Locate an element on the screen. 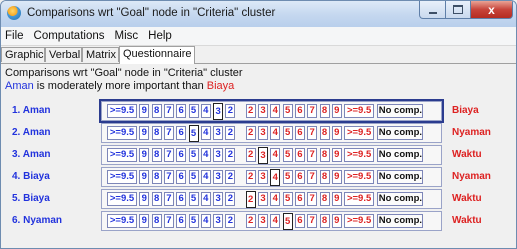  tab-matrix: Matrix is located at coordinates (100, 54).